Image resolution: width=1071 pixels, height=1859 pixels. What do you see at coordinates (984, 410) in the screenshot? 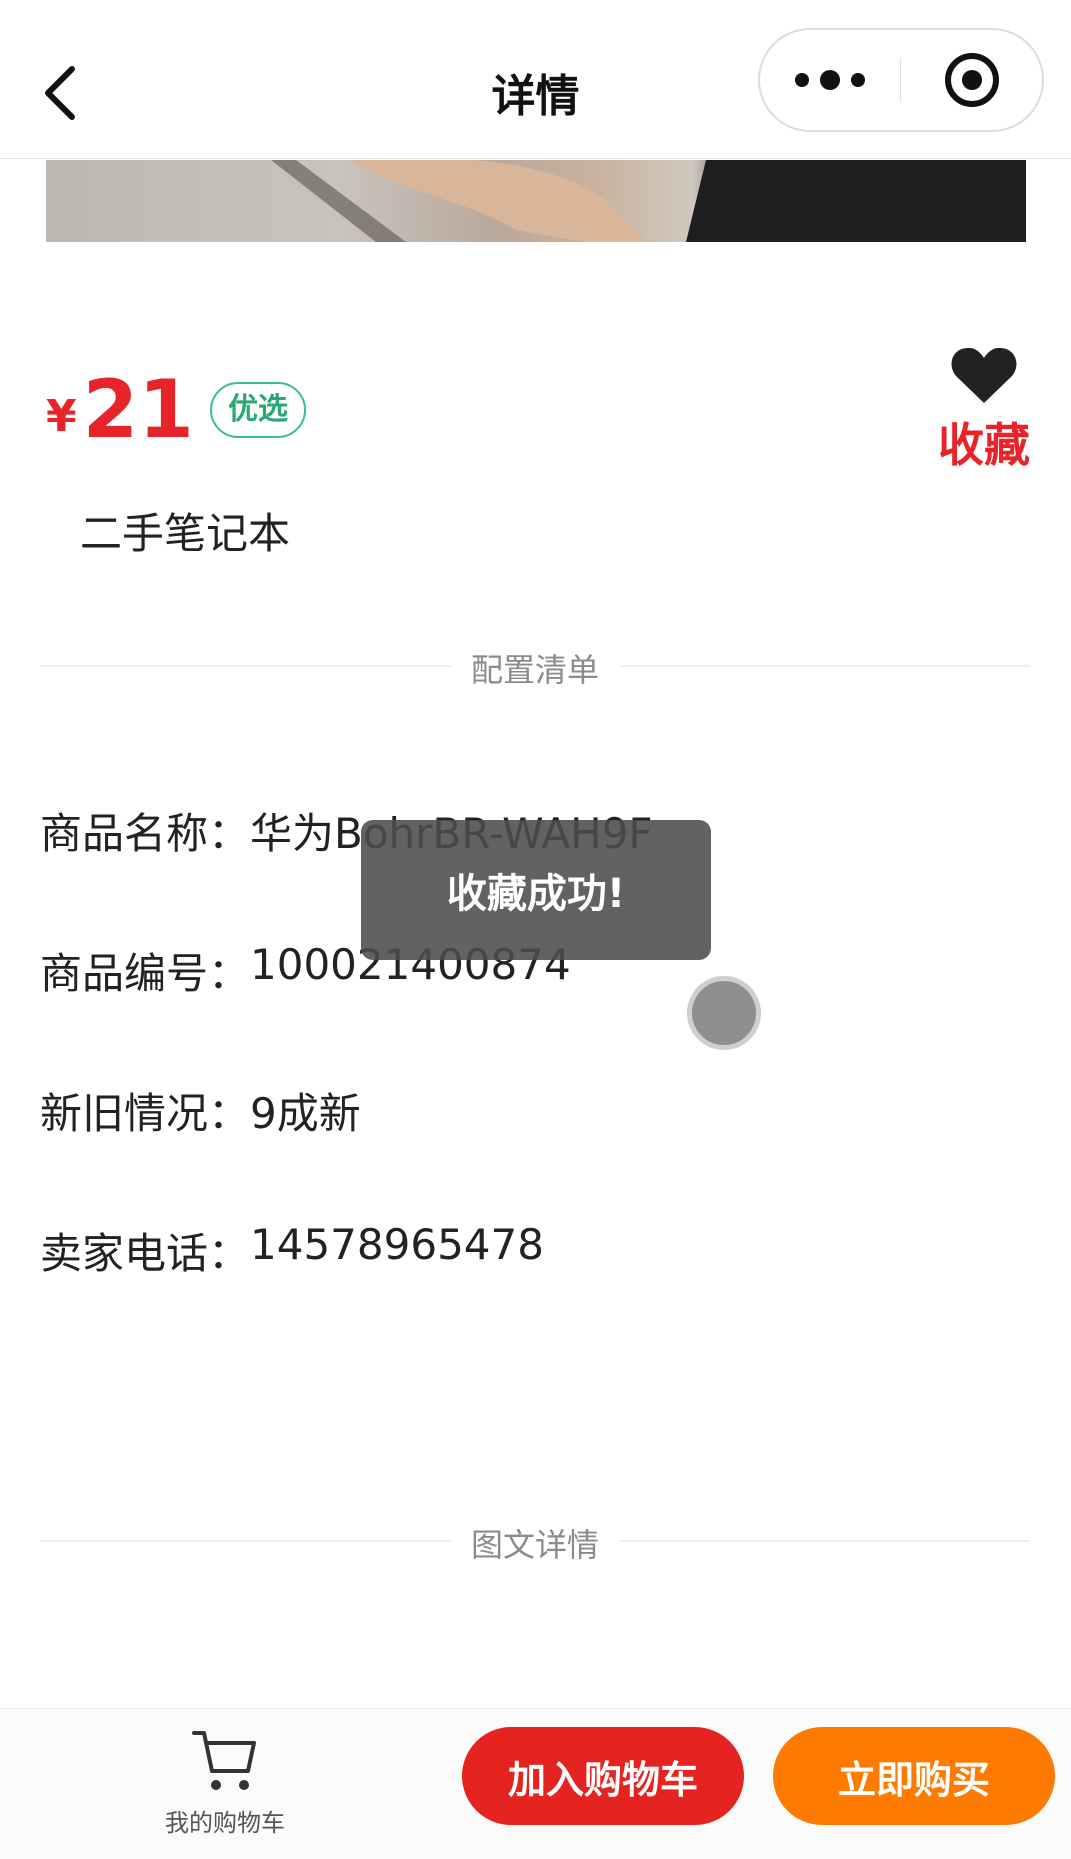
I see `favorite-button: 收藏` at bounding box center [984, 410].